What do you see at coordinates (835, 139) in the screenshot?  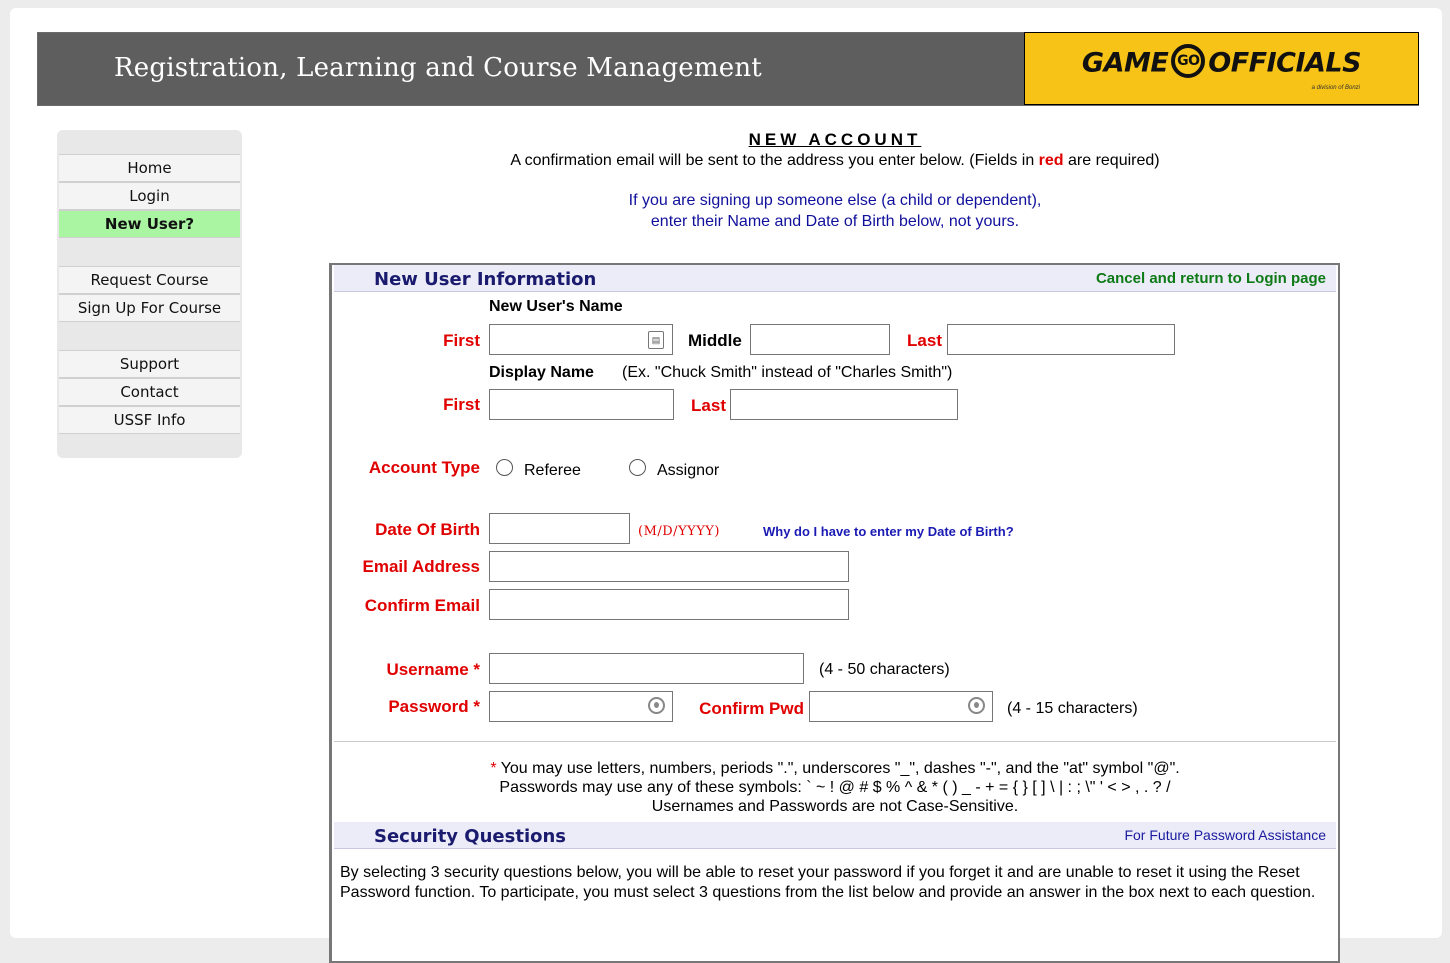 I see `page-title: NEW ACCOUNT` at bounding box center [835, 139].